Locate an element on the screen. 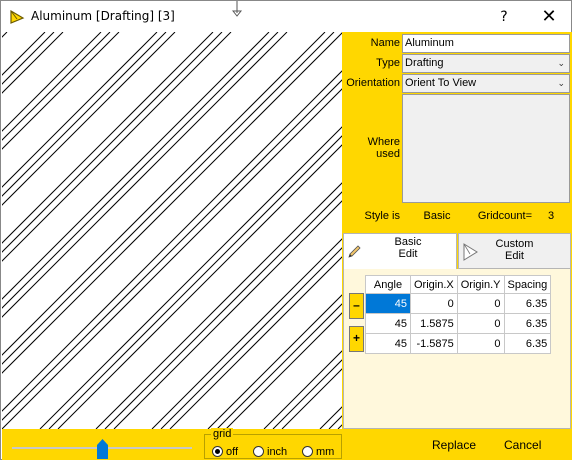 The width and height of the screenshot is (572, 460). where-used-label-line1: Where is located at coordinates (383, 142).